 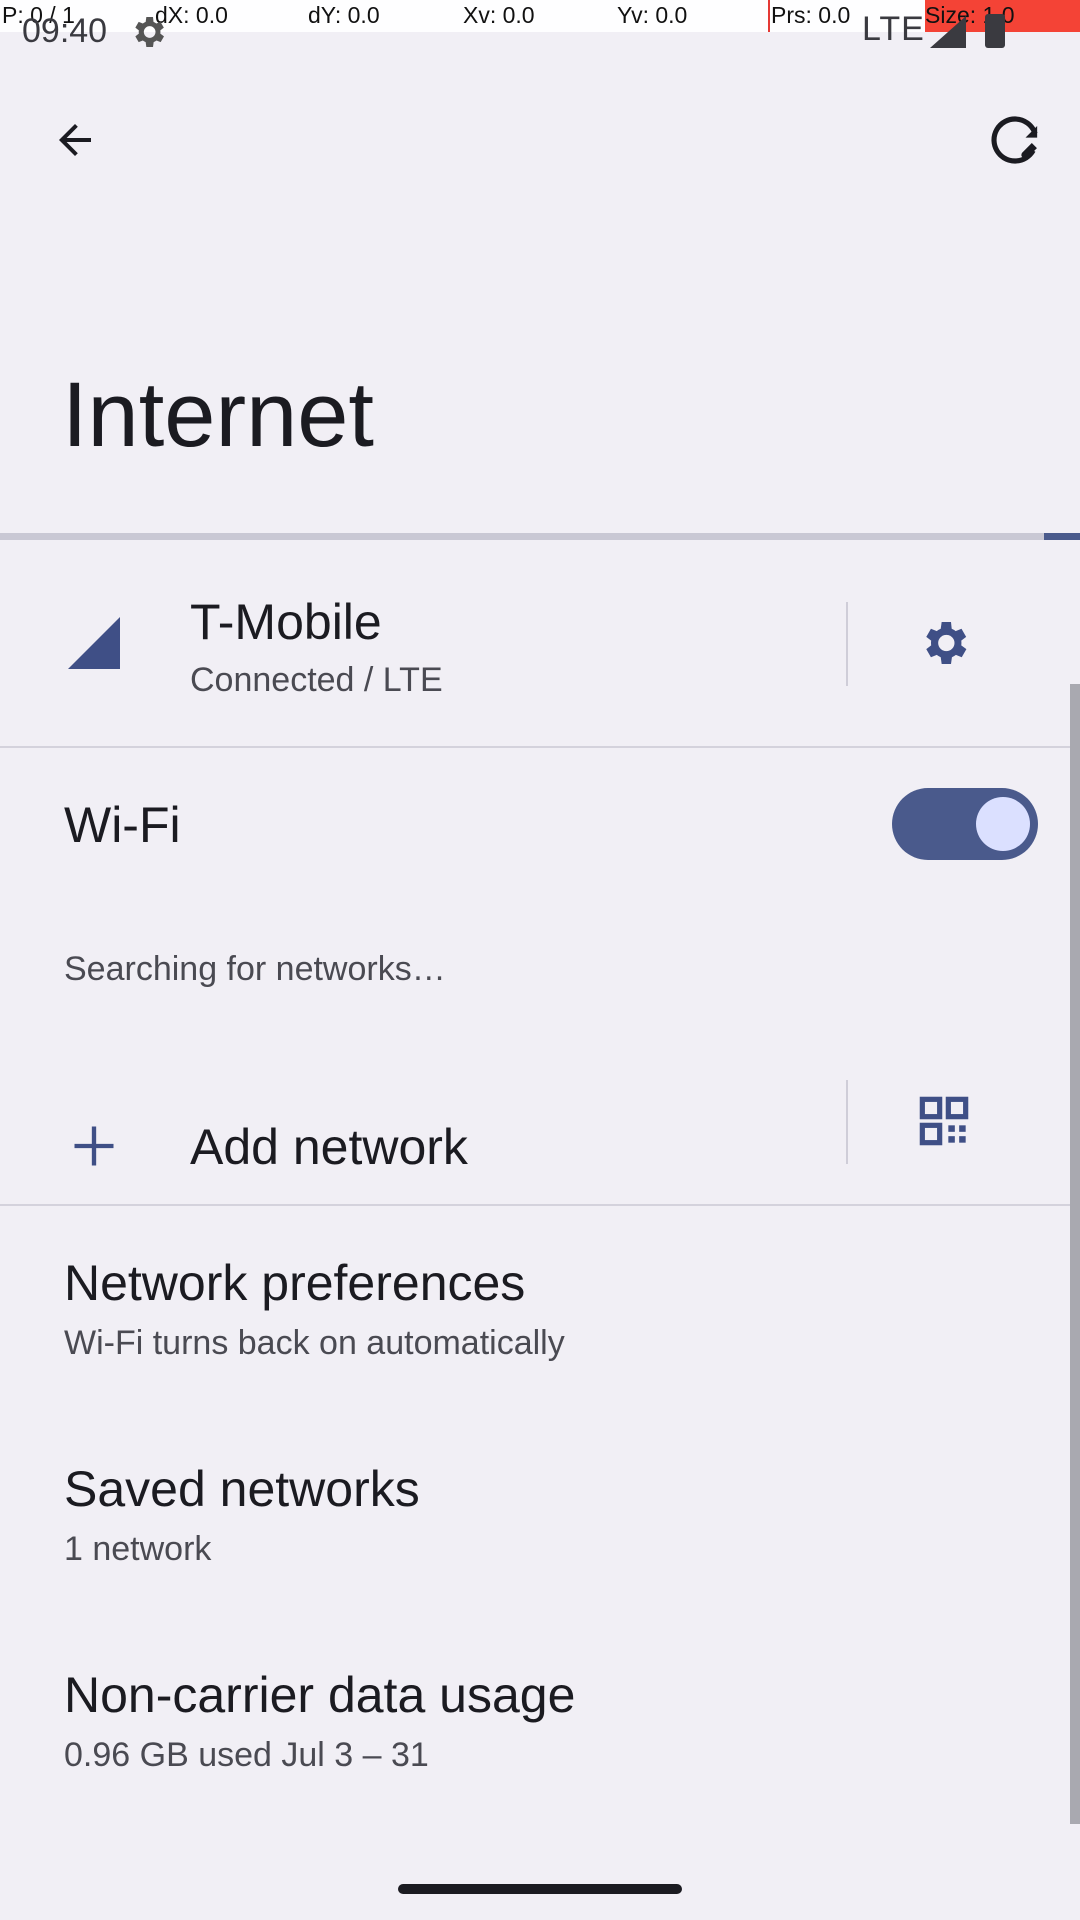 I want to click on refresh-button, so click(x=1015, y=140).